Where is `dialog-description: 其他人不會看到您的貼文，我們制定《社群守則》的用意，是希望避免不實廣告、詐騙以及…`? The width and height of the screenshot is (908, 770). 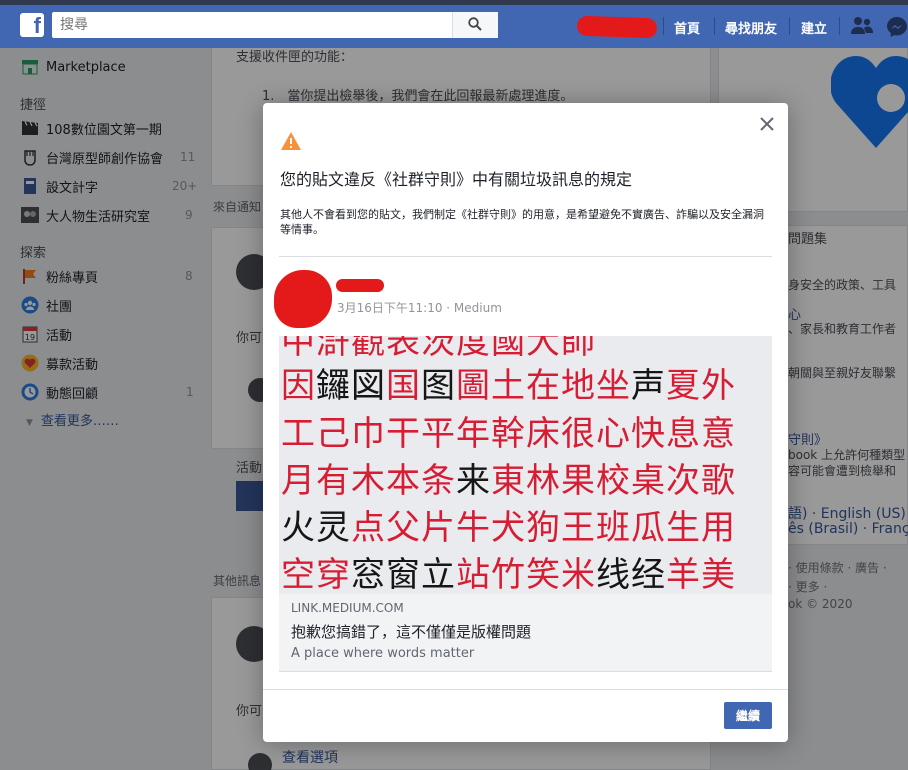 dialog-description: 其他人不會看到您的貼文，我們制定《社群守則》的用意，是希望避免不實廣告、詐騙以及… is located at coordinates (522, 222).